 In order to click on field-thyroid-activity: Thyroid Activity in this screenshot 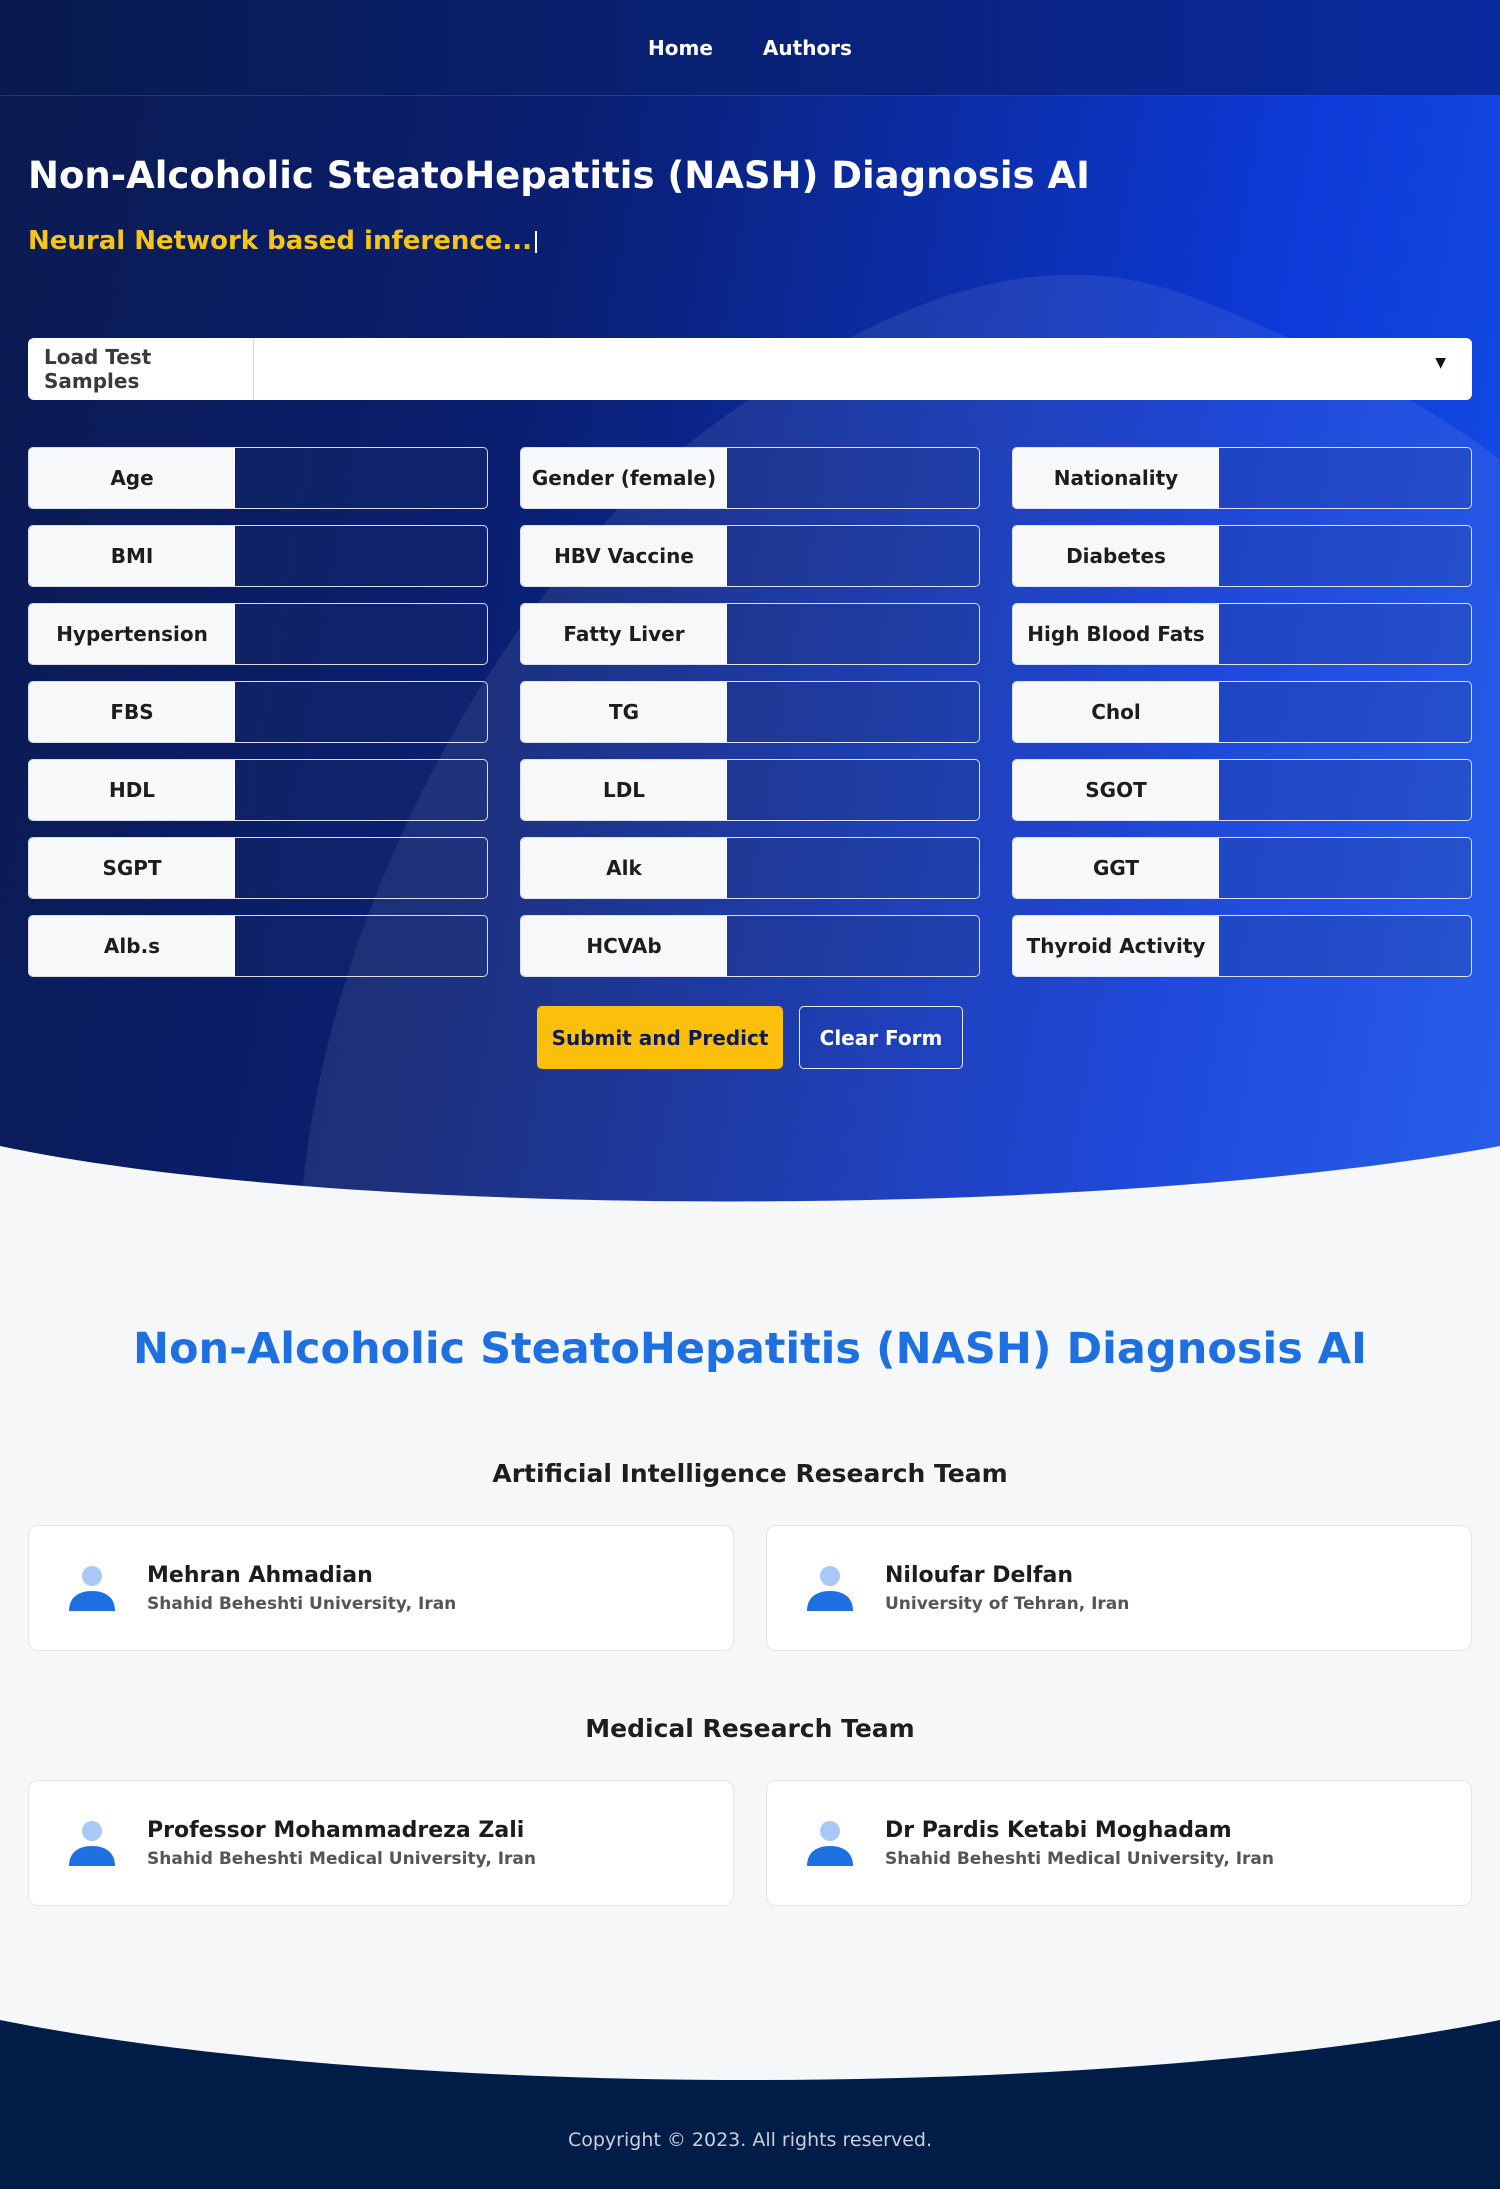, I will do `click(1242, 946)`.